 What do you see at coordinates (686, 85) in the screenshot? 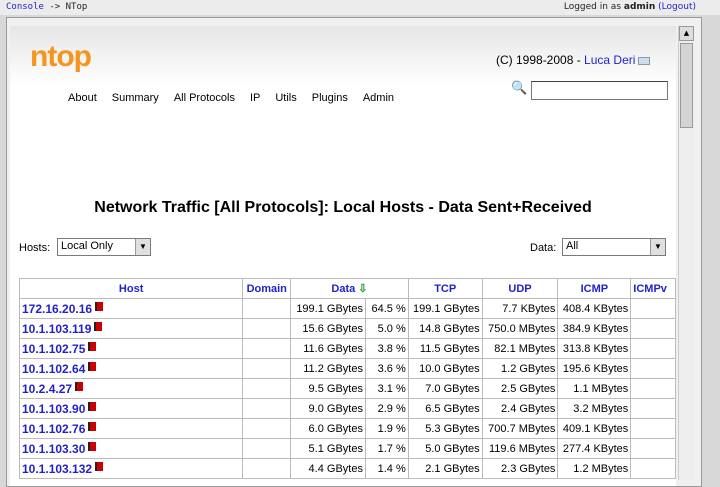
I see `scroll-thumb` at bounding box center [686, 85].